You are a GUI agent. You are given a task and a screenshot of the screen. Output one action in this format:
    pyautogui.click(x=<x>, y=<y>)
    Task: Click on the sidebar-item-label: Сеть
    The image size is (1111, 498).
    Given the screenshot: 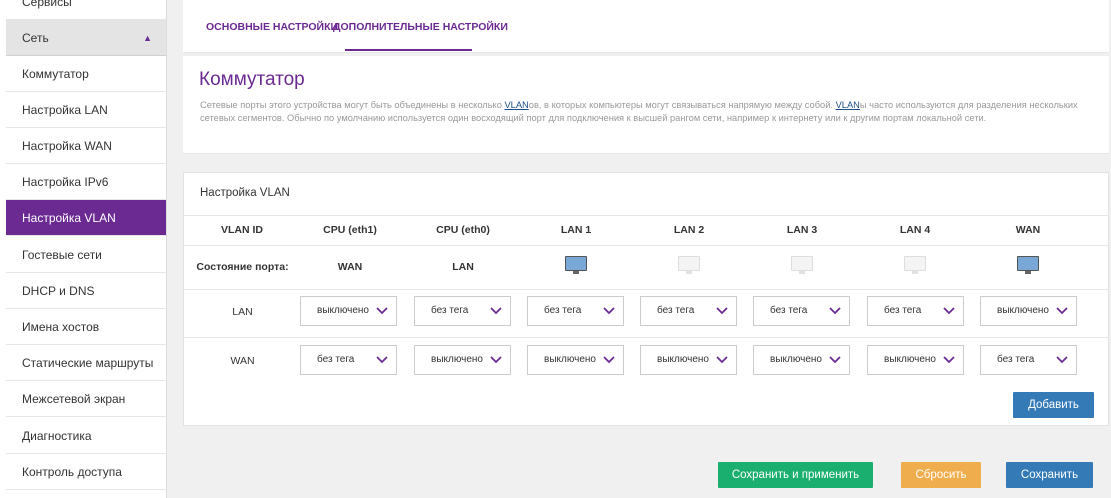 What is the action you would take?
    pyautogui.click(x=35, y=38)
    